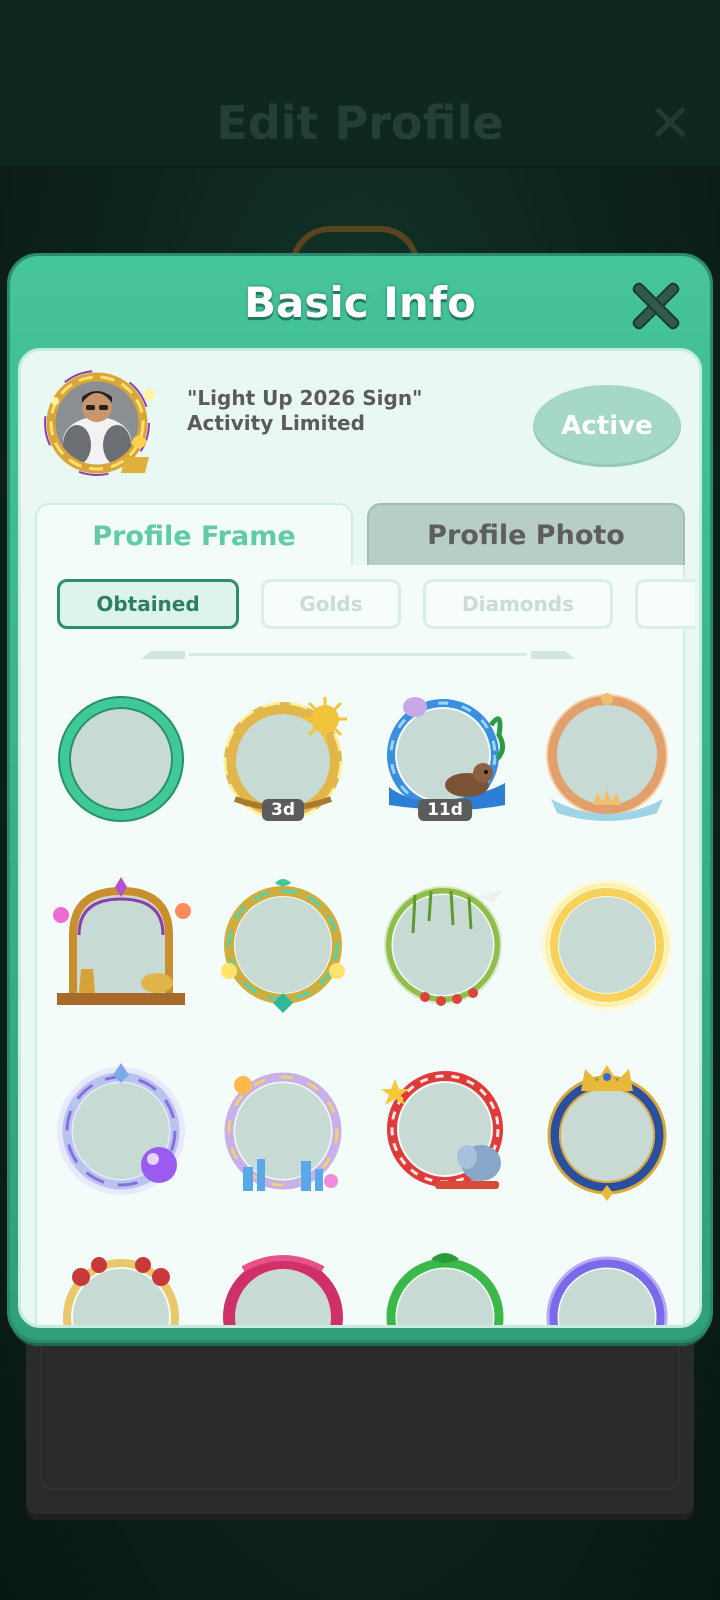 This screenshot has height=1600, width=720. I want to click on background-lower-inner, so click(360, 1410).